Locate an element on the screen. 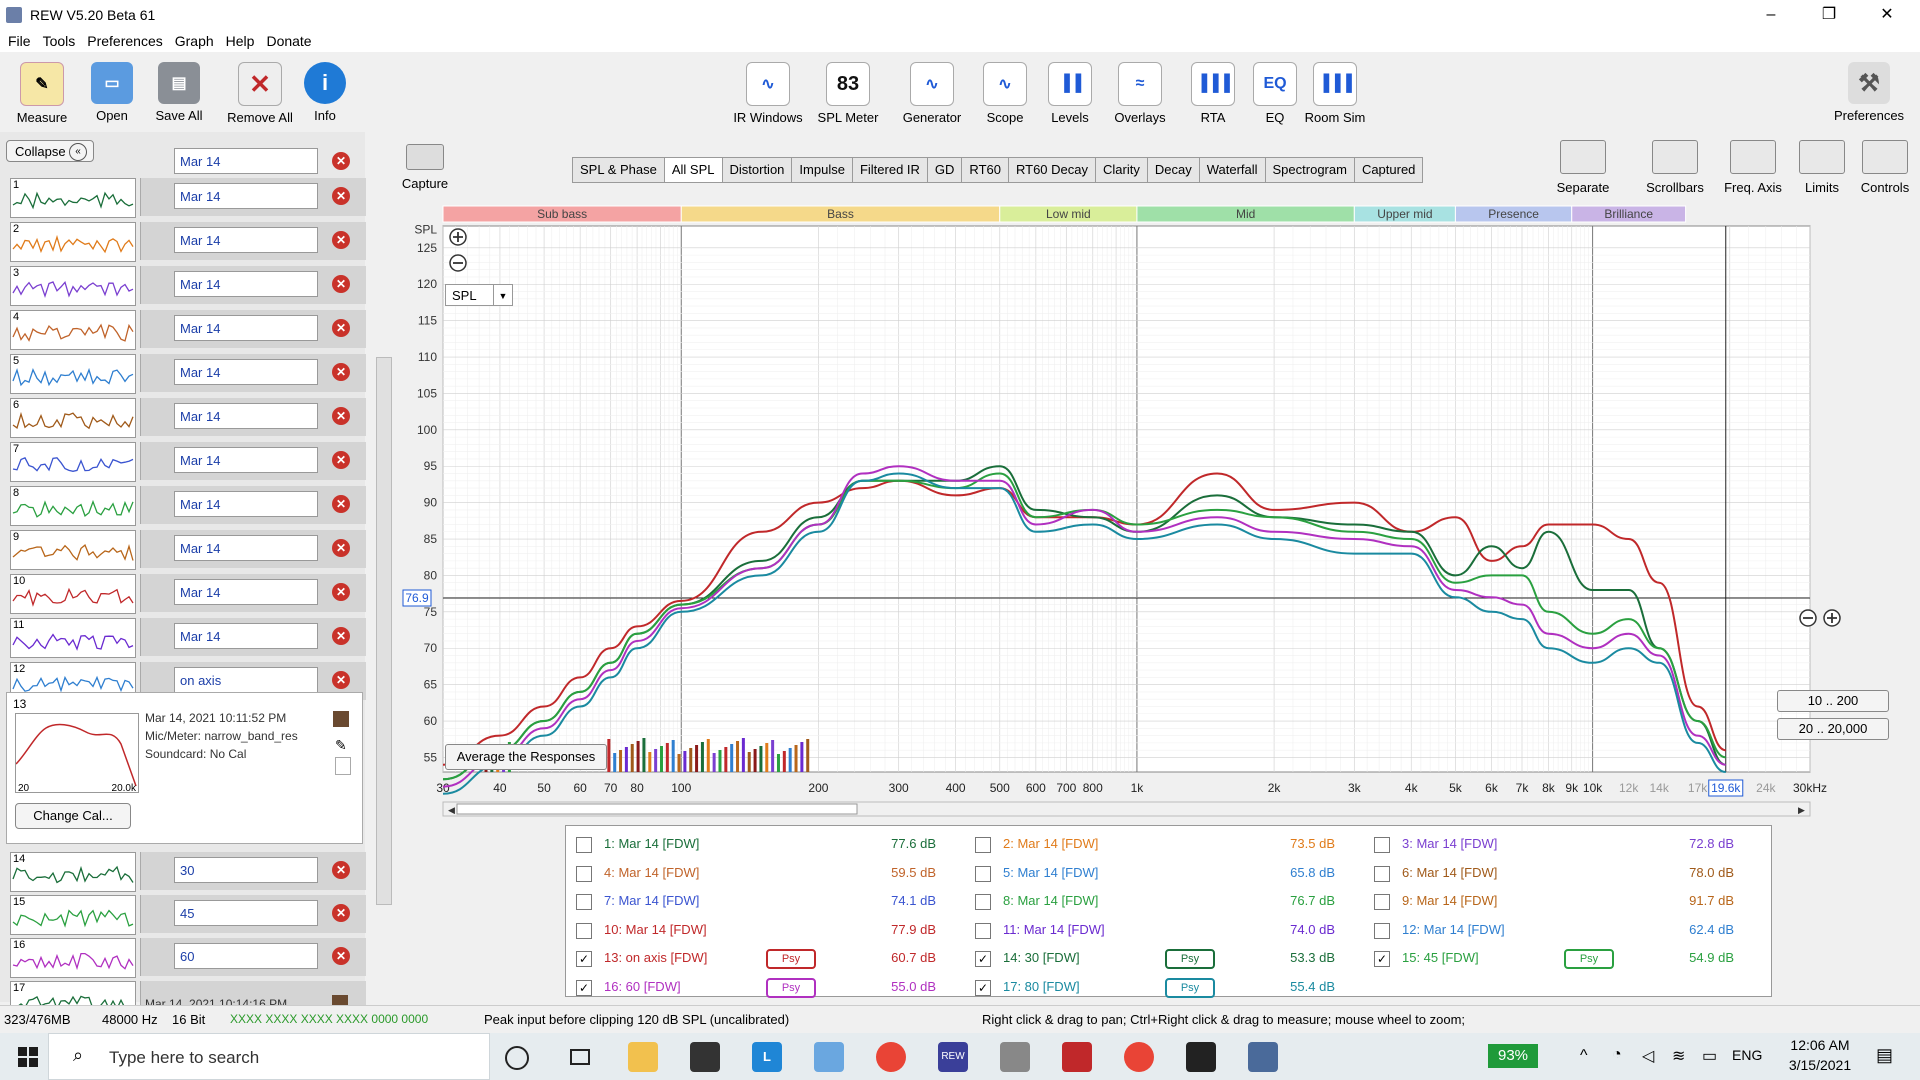 The height and width of the screenshot is (1080, 1920). measurement-row: 16 60 ✕ is located at coordinates (183, 957).